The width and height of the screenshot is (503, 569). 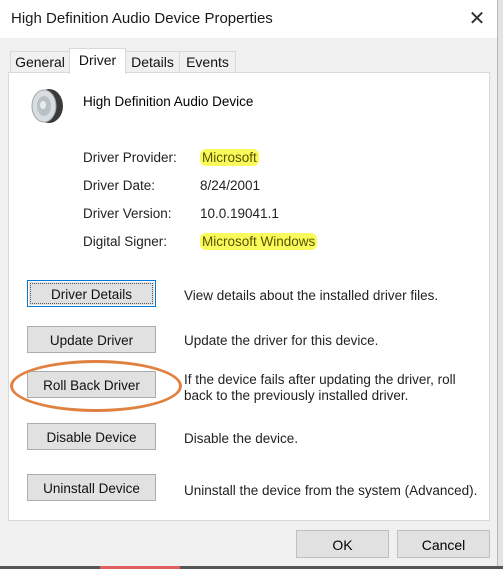 I want to click on driver-provider-label: Driver Provider:, so click(x=130, y=157).